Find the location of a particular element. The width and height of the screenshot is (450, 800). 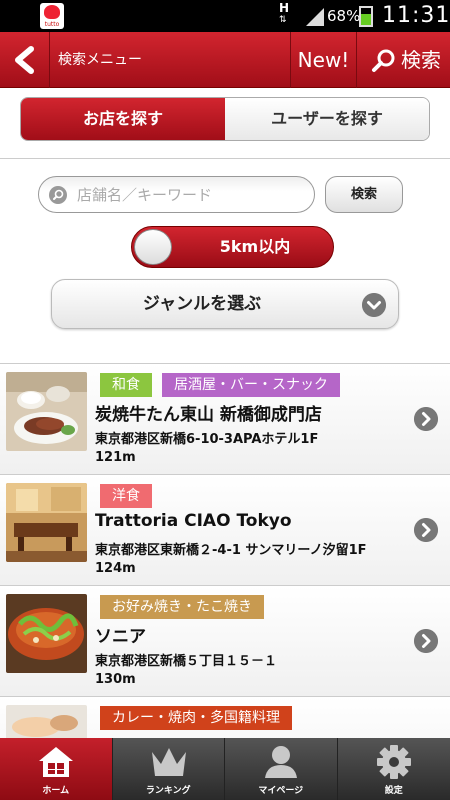

back-arrow-icon is located at coordinates (24, 60).